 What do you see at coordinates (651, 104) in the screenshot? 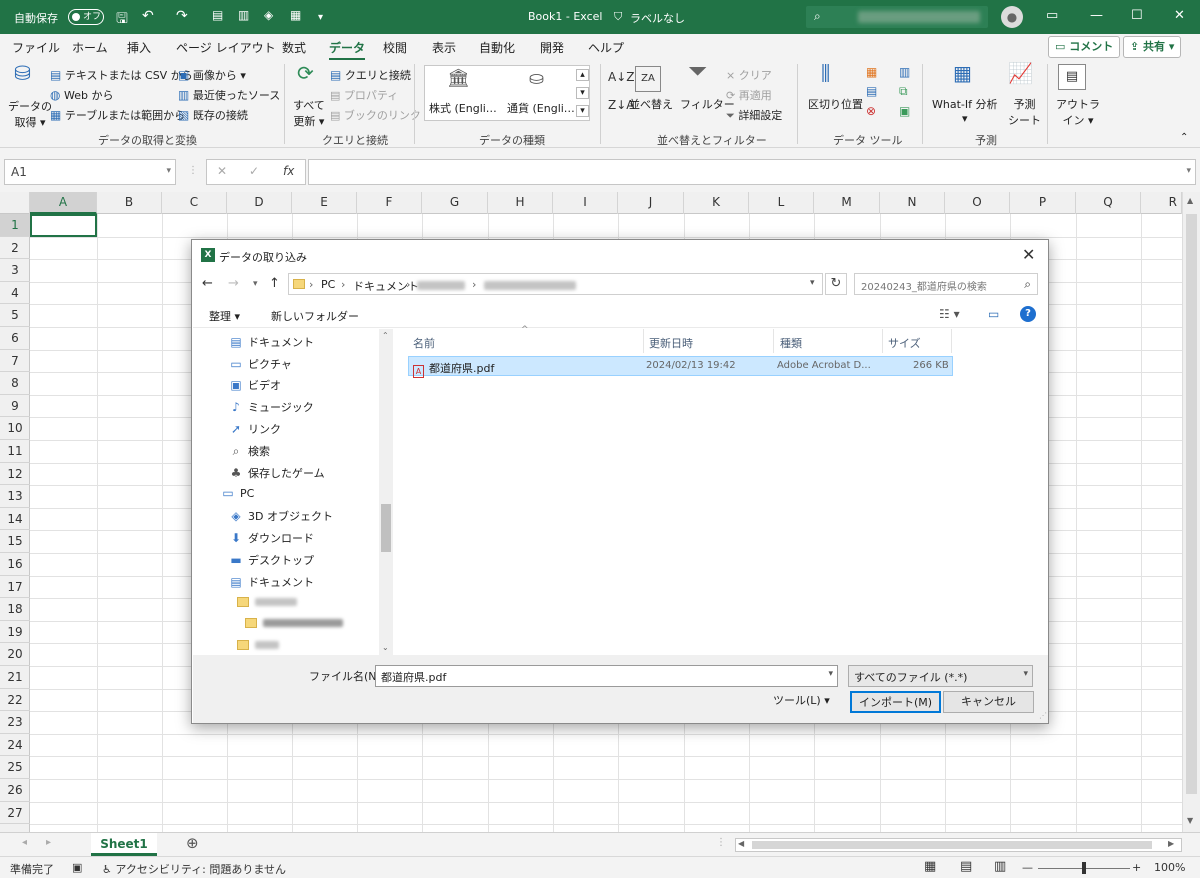
I see `sort-button: 並べ替え` at bounding box center [651, 104].